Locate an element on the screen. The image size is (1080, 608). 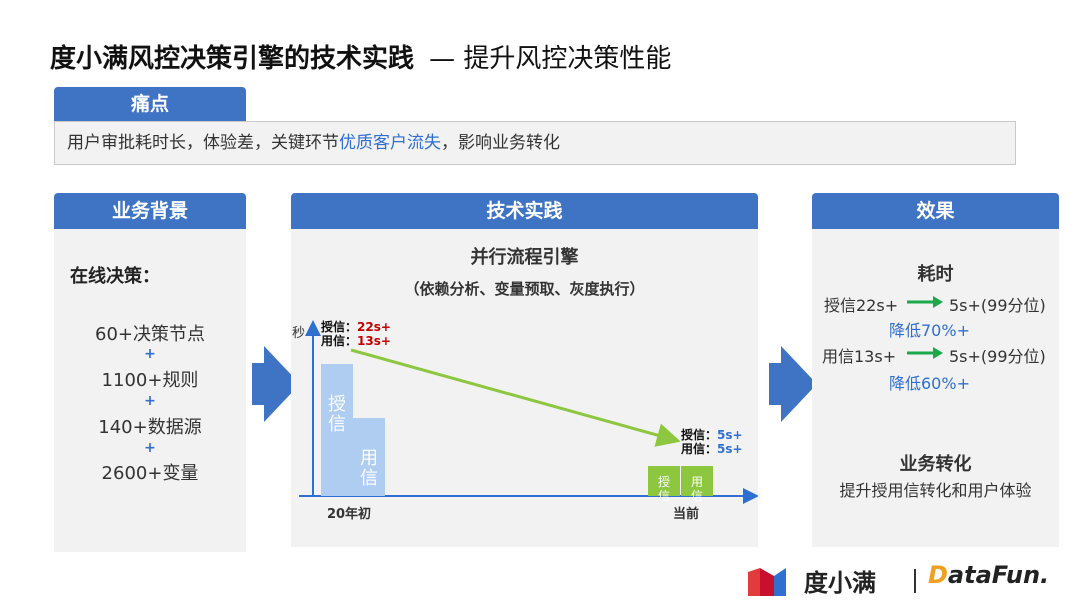
effect-line2-from: 用信13s+ is located at coordinates (859, 356).